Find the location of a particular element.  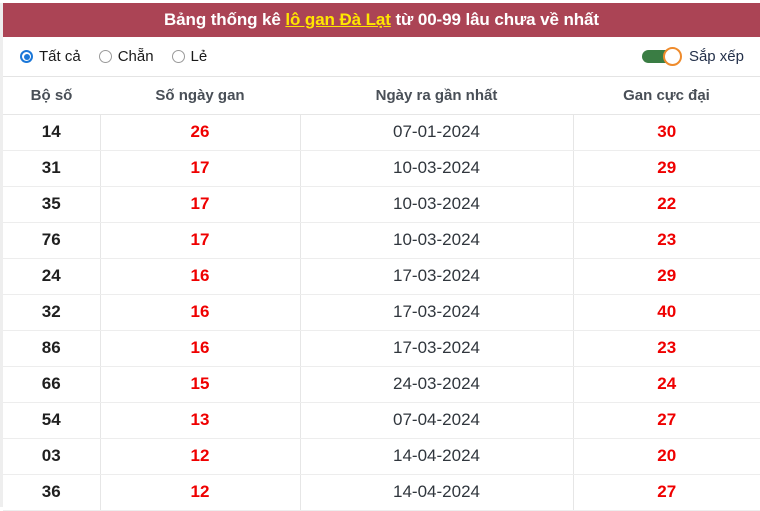

table-row: 24 16 17-03-2024 29 is located at coordinates (381, 276).